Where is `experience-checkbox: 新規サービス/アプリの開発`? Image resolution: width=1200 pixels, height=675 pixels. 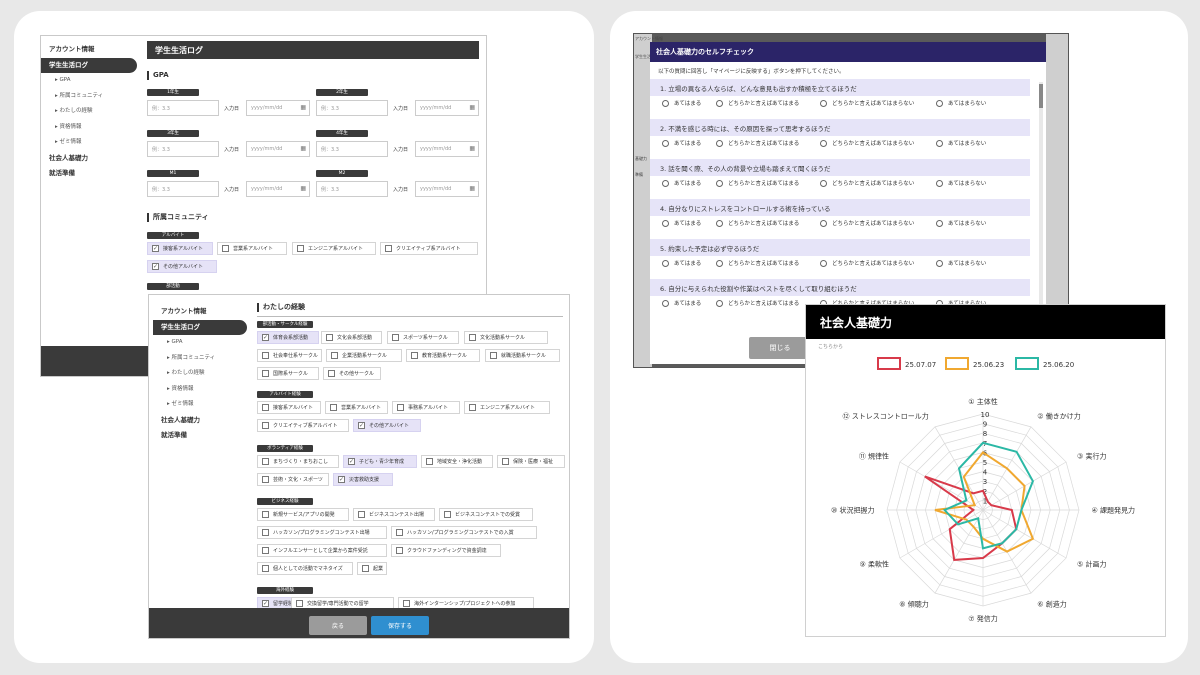
experience-checkbox: 新規サービス/アプリの開発 is located at coordinates (303, 514).